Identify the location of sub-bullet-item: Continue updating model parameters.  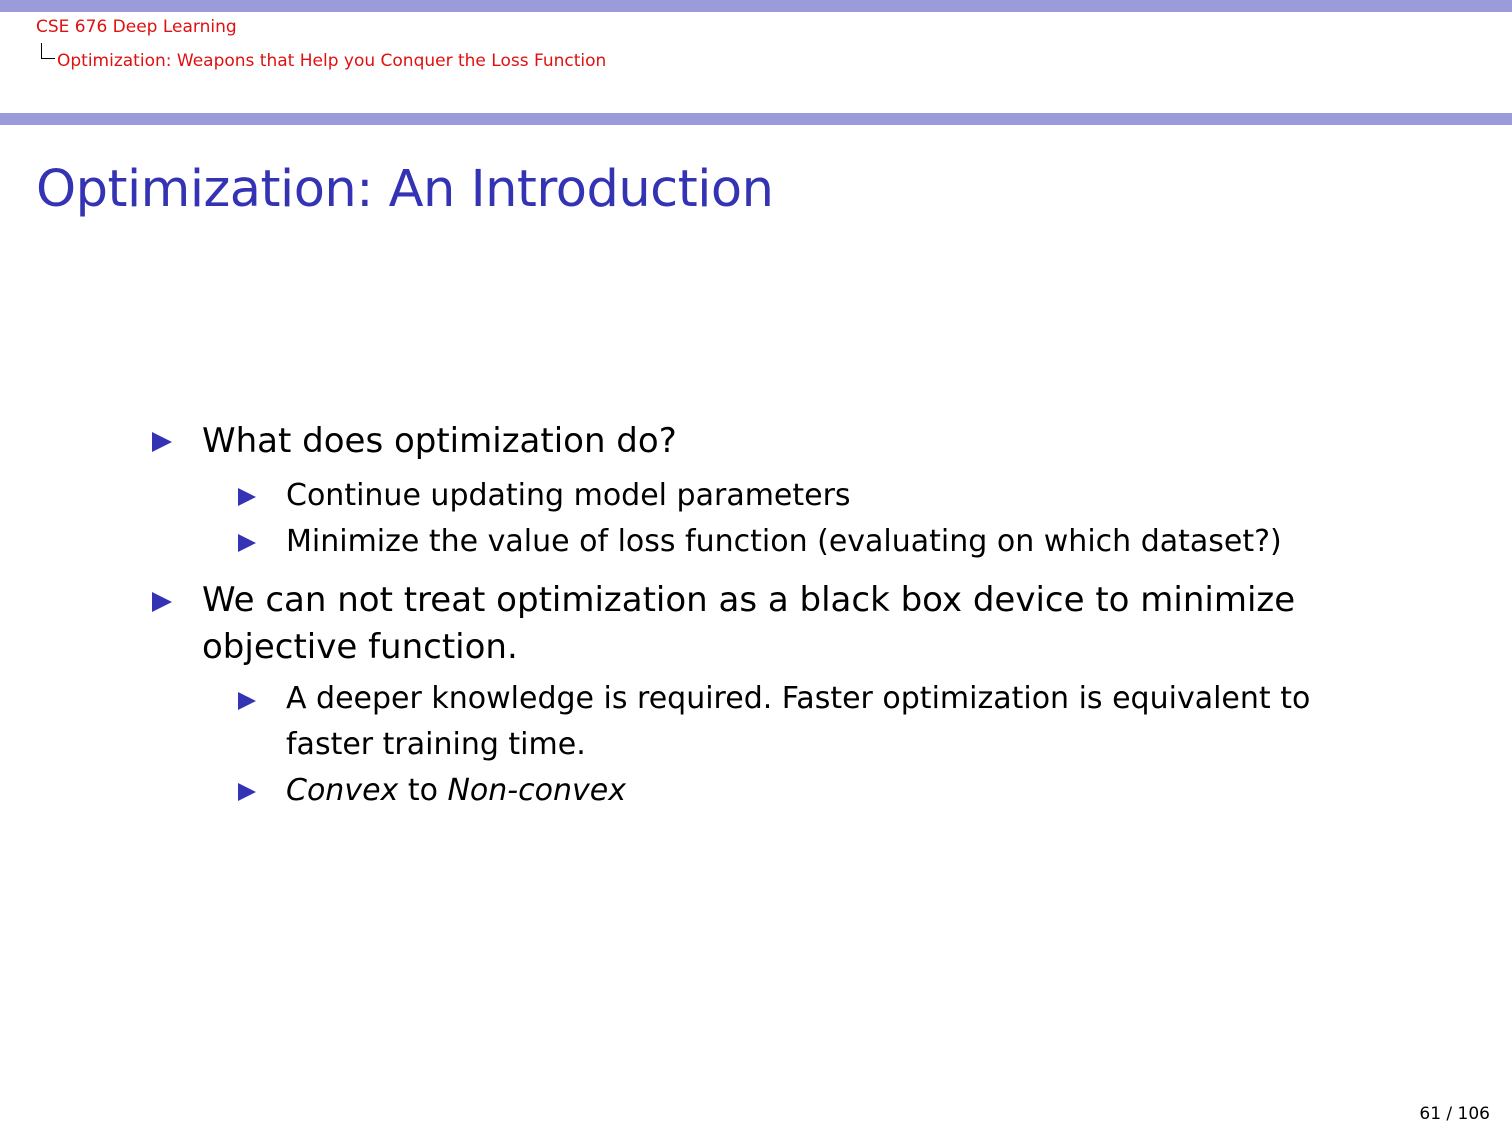
(568, 495).